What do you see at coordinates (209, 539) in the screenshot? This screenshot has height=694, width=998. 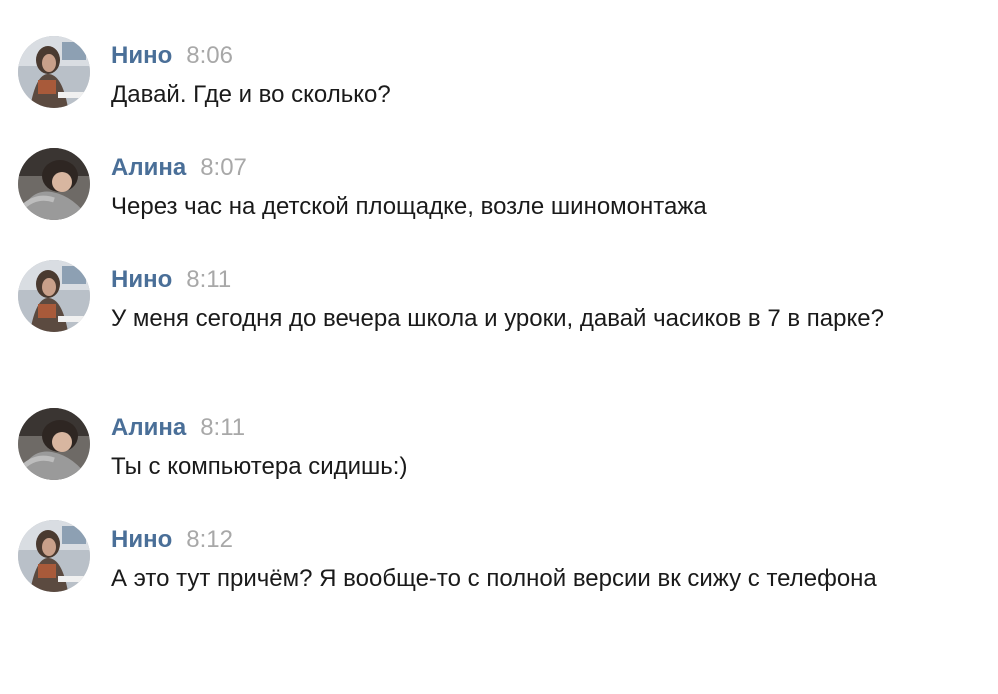 I see `message-time: 8:12` at bounding box center [209, 539].